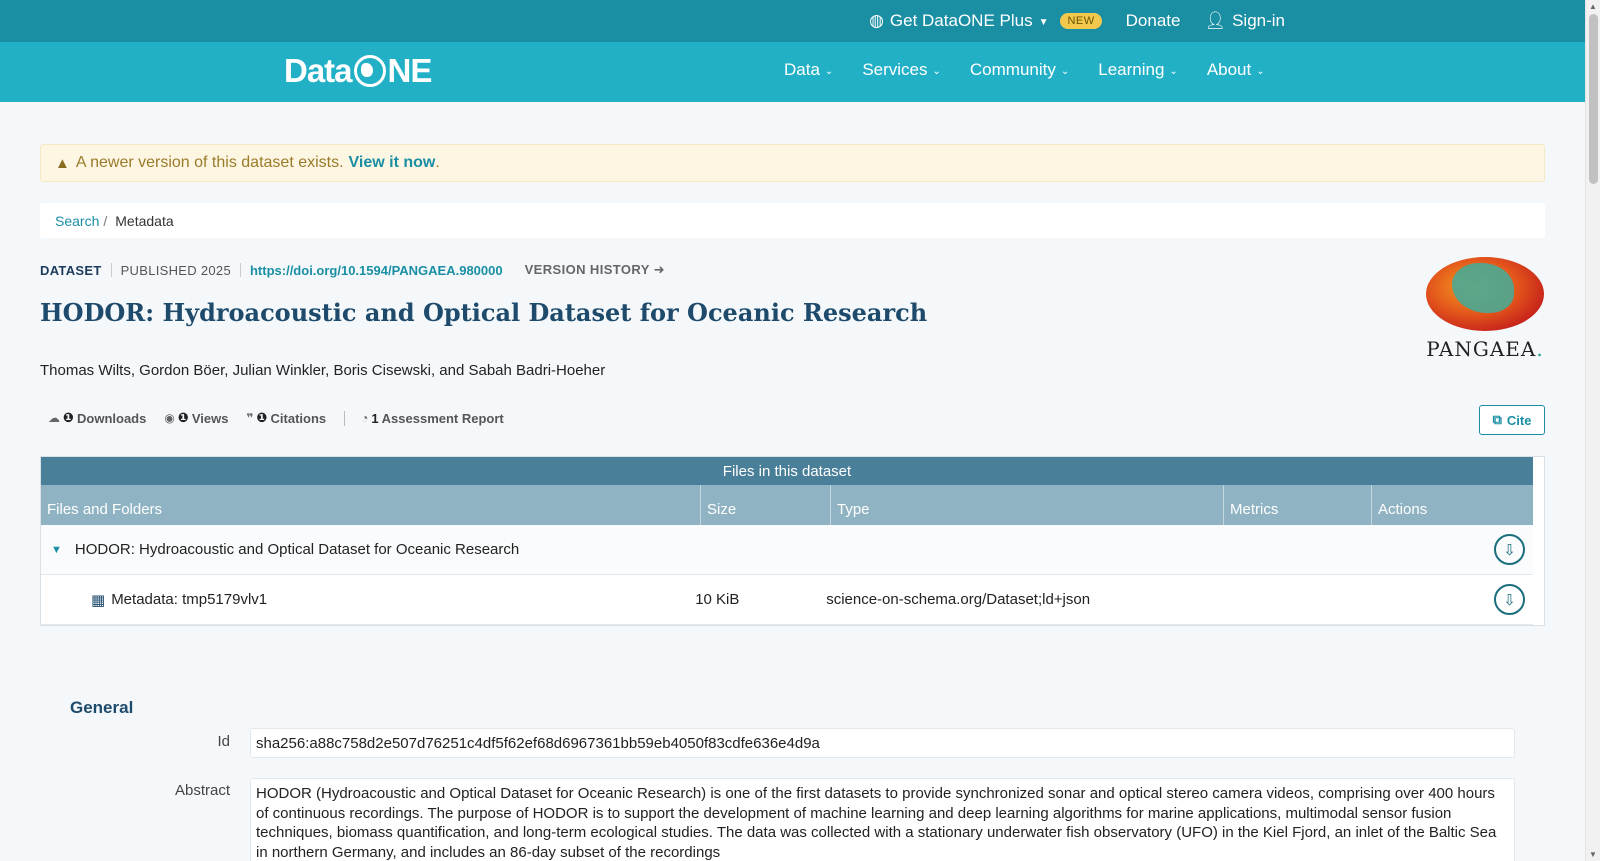 The image size is (1600, 861). I want to click on get-dataone-plus-menu: ◍ Get DataONE Plus ▼ NEW, so click(985, 21).